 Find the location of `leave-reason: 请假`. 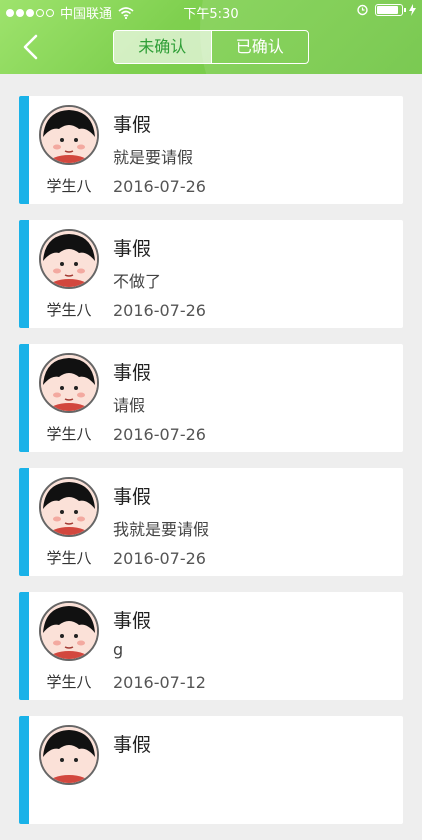

leave-reason: 请假 is located at coordinates (129, 405).